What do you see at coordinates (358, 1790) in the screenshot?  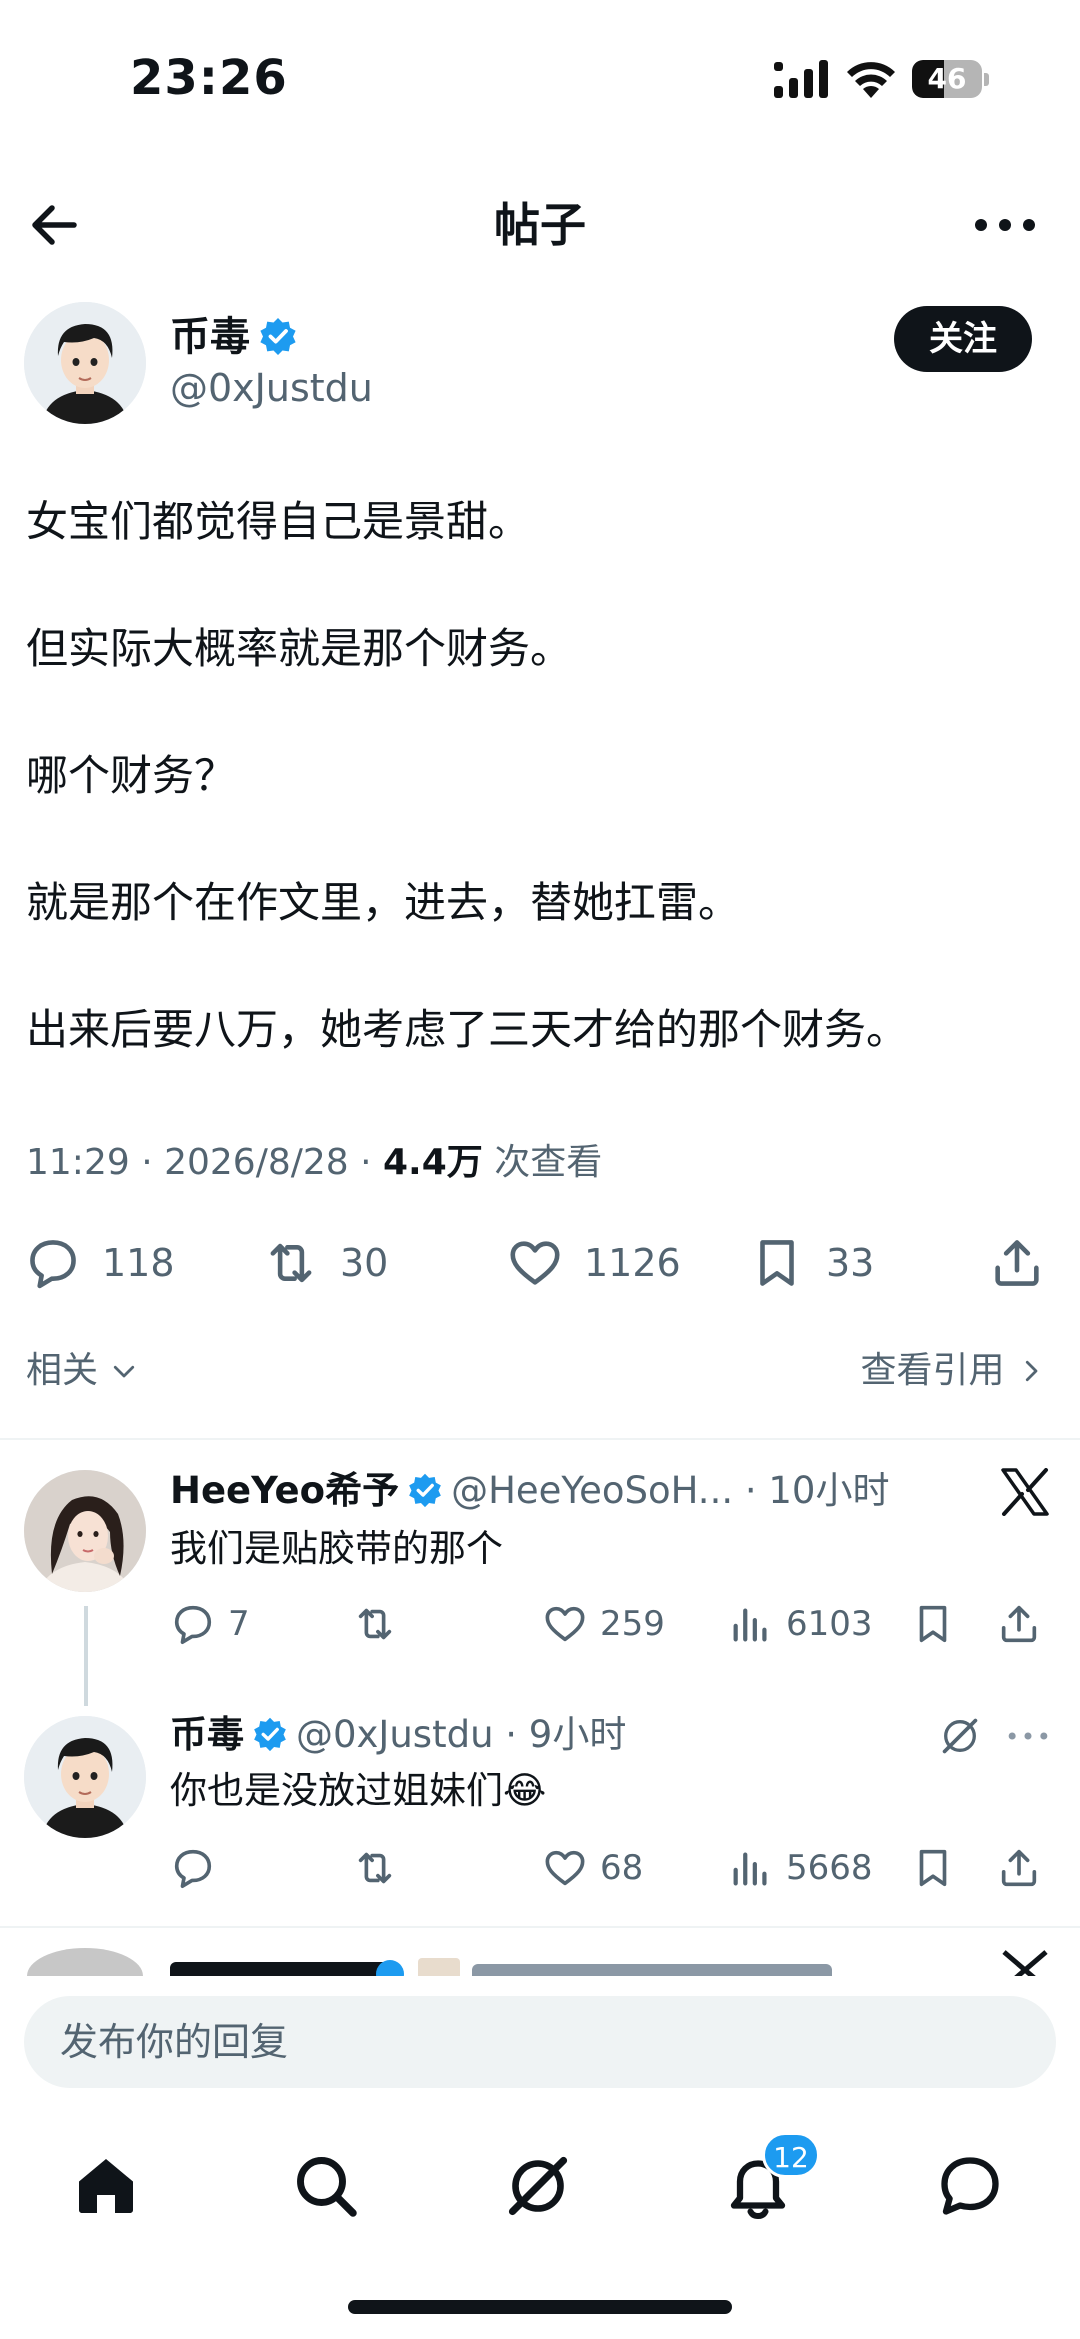 I see `reply-text: 你也是没放过姐妹们😂` at bounding box center [358, 1790].